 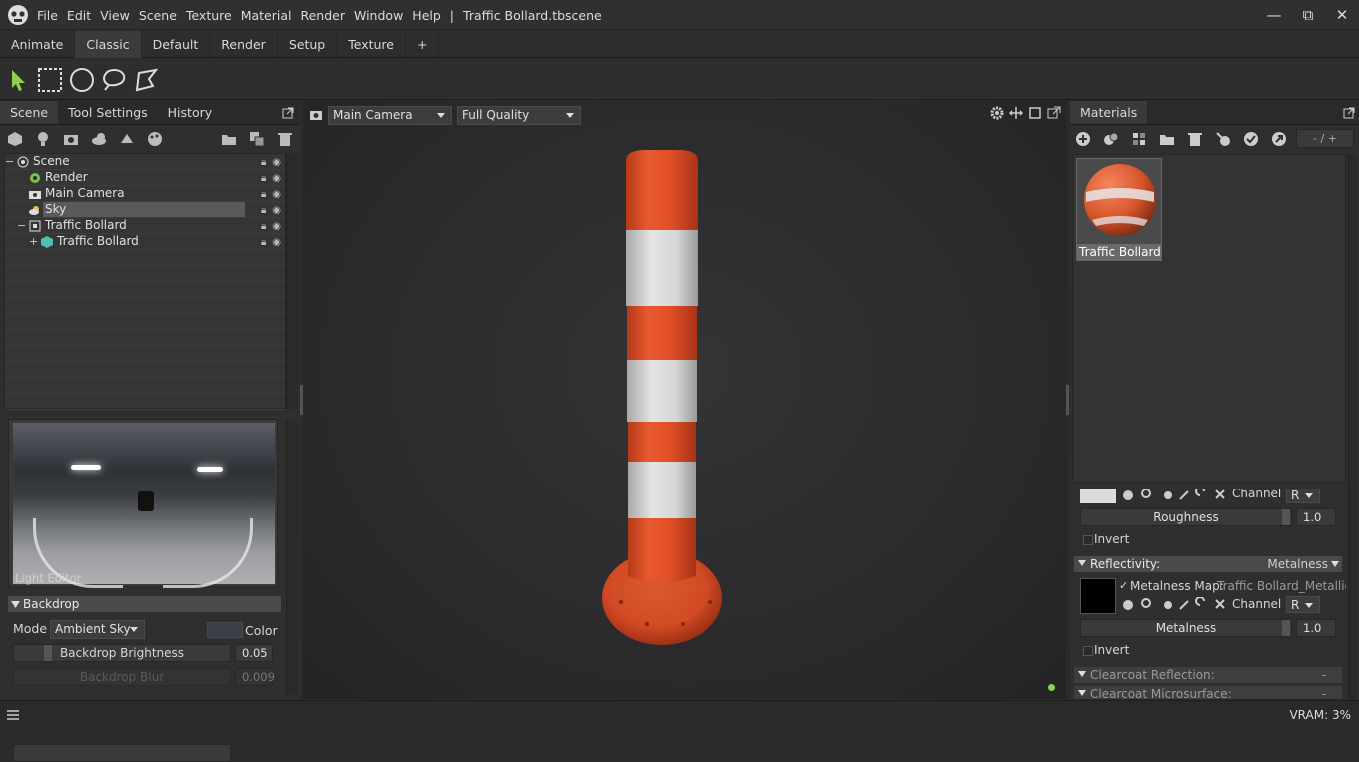 I want to click on tab-scene: Scene, so click(x=29, y=112).